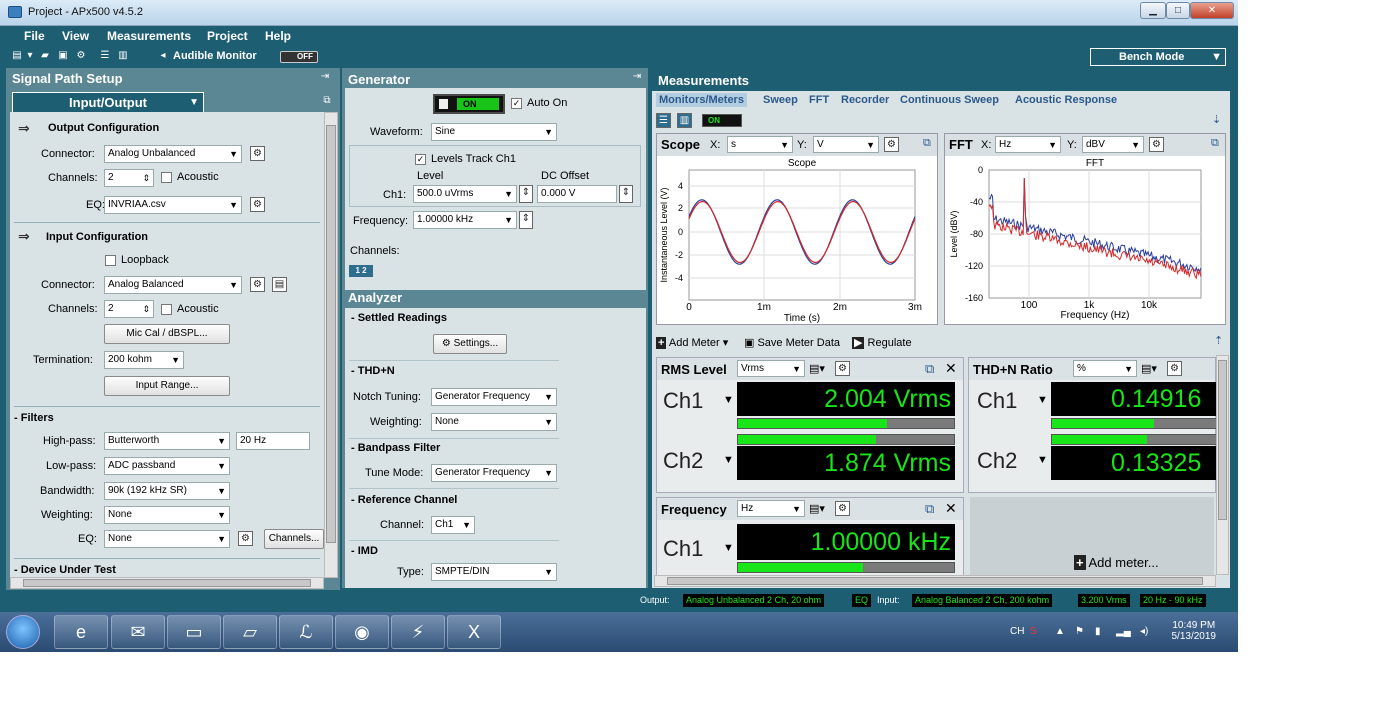  What do you see at coordinates (166, 177) in the screenshot?
I see `output-acoustic-checkbox` at bounding box center [166, 177].